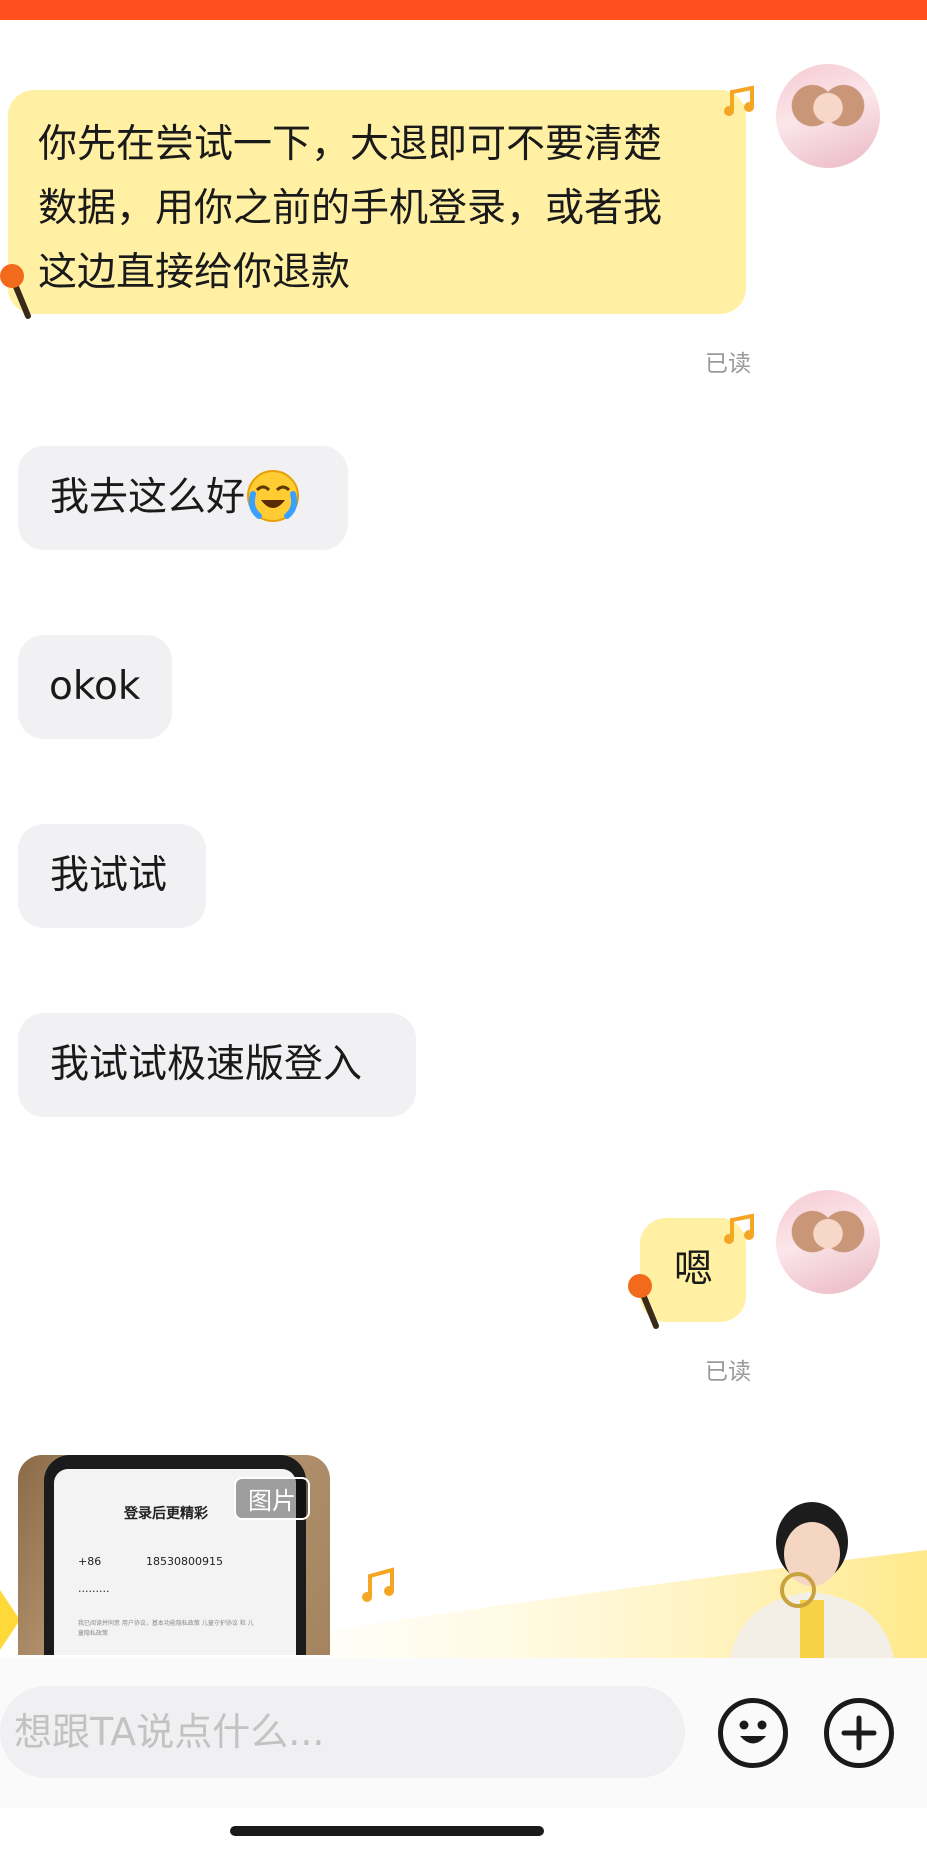 The height and width of the screenshot is (1857, 927). What do you see at coordinates (194, 272) in the screenshot?
I see `message-text-line: 这边直接给你退款` at bounding box center [194, 272].